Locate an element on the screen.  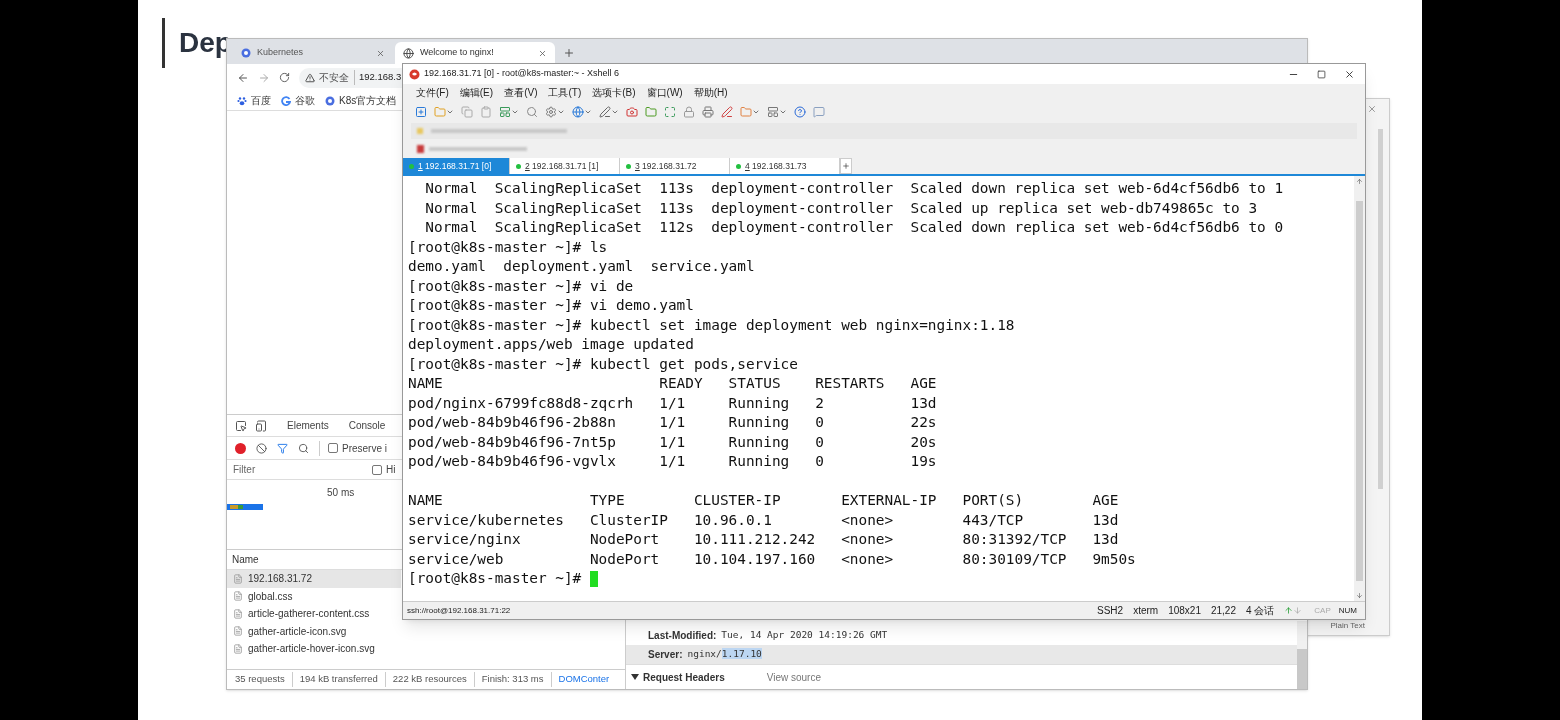
header-name: Last-Modified: is located at coordinates (682, 636).